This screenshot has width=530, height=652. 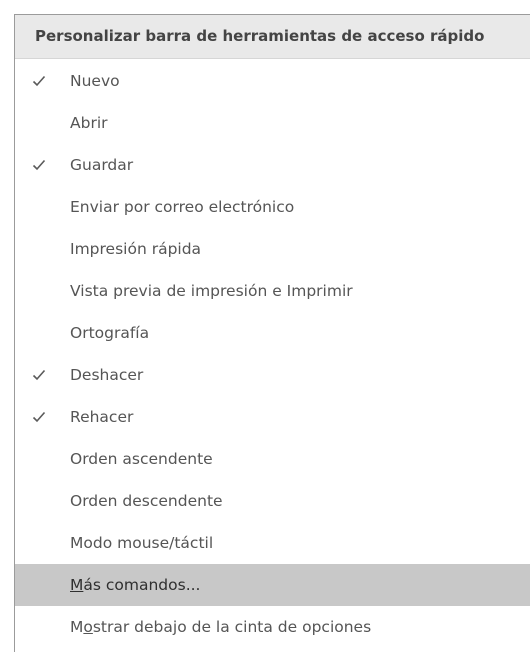 I want to click on menu-item-orden-ascendente: Orden ascendente, so click(x=272, y=459).